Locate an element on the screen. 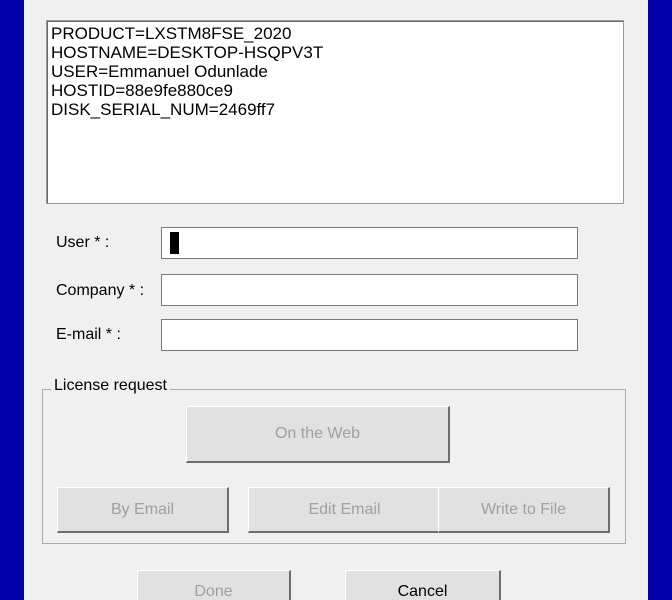 The image size is (672, 600). email-label: E-mail * : is located at coordinates (88, 334).